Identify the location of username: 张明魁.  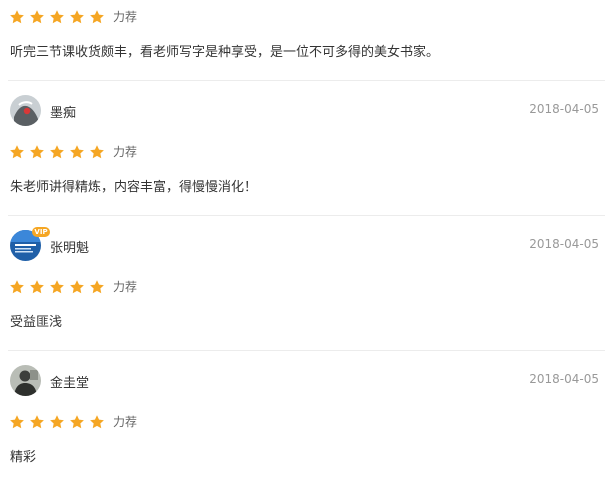
(69, 246).